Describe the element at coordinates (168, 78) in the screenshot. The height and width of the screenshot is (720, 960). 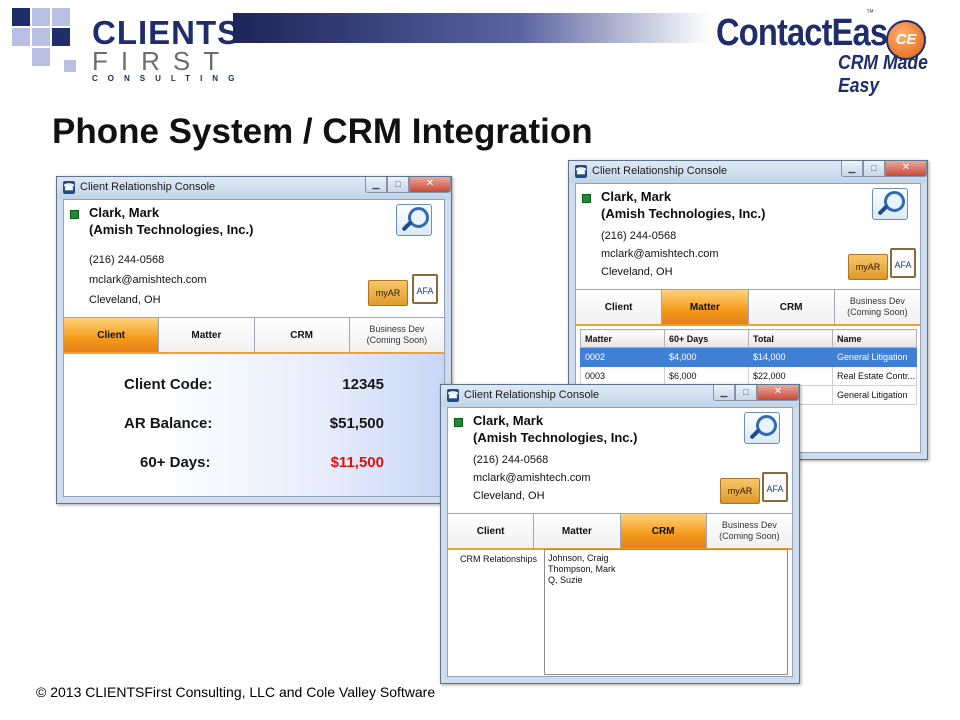
I see `logo-line-consulting: CONSULTING` at that location.